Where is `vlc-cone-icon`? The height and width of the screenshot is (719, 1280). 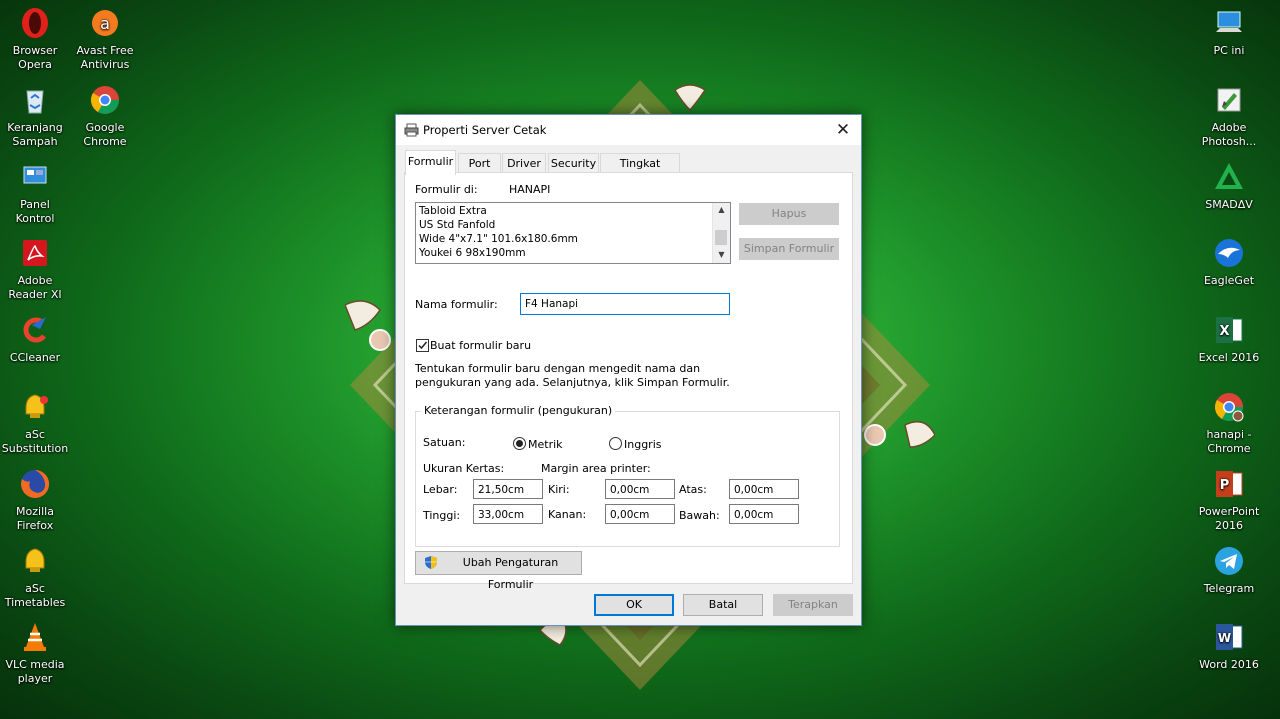 vlc-cone-icon is located at coordinates (35, 637).